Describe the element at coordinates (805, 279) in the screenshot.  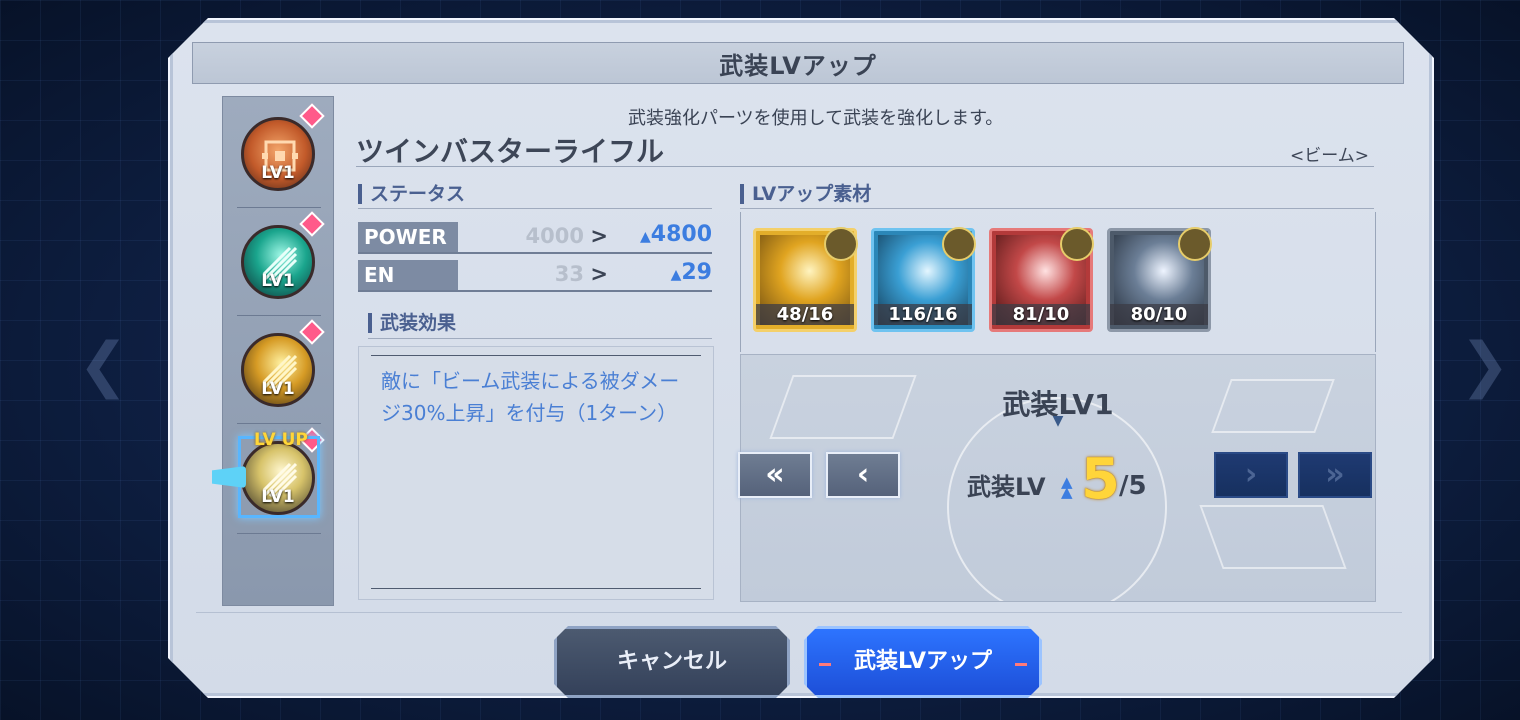
I see `material-item: 48/16` at that location.